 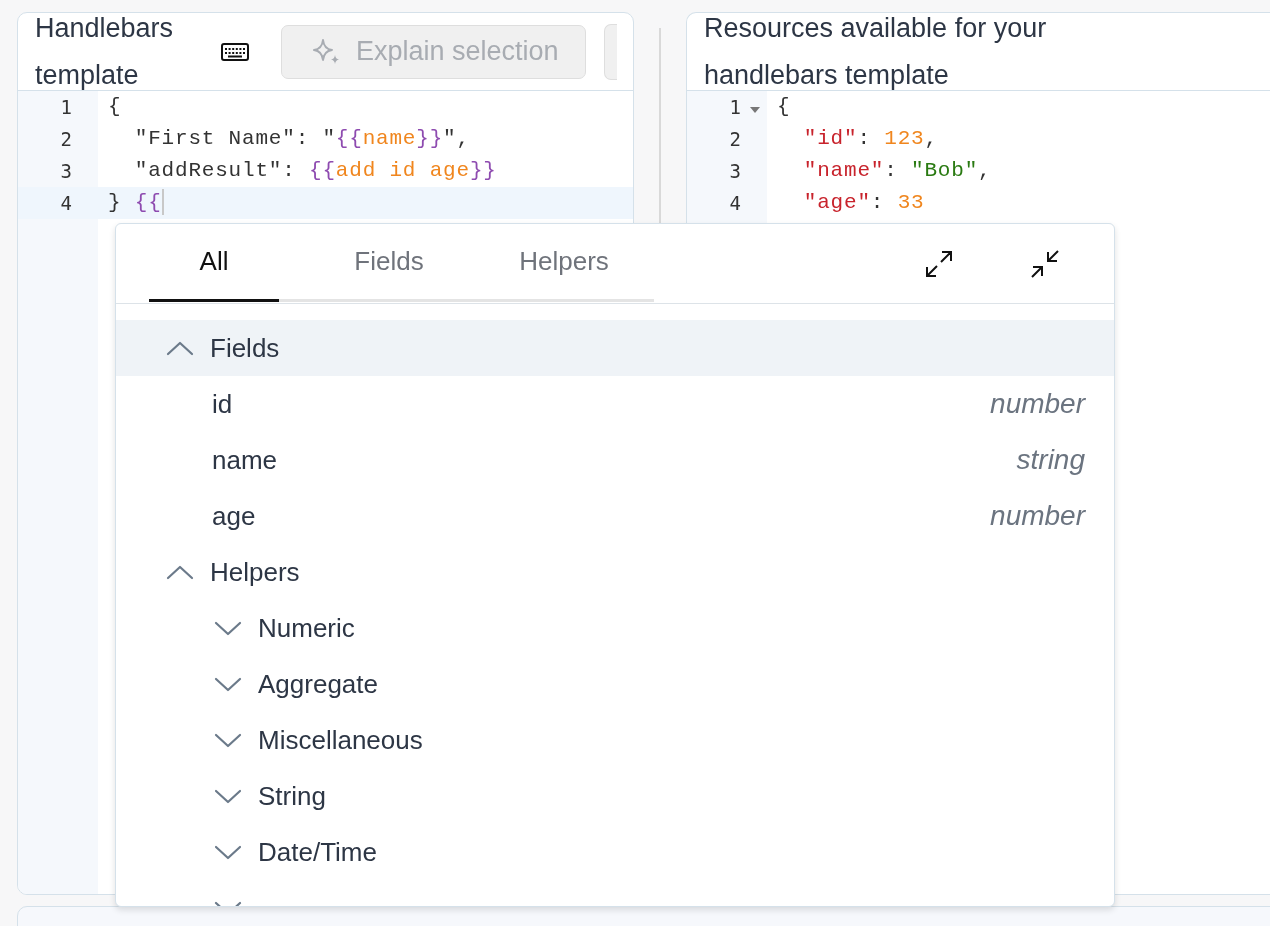 What do you see at coordinates (105, 52) in the screenshot?
I see `panel-title: Handlebars template` at bounding box center [105, 52].